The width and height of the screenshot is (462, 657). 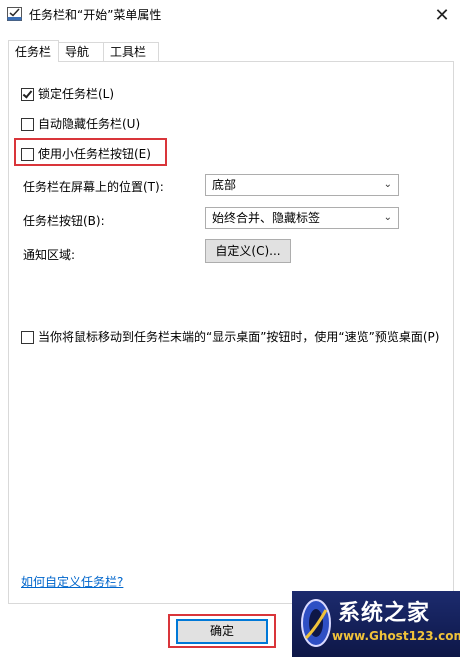 What do you see at coordinates (64, 221) in the screenshot?
I see `buttons-combine-label: 任务栏按钮(B):` at bounding box center [64, 221].